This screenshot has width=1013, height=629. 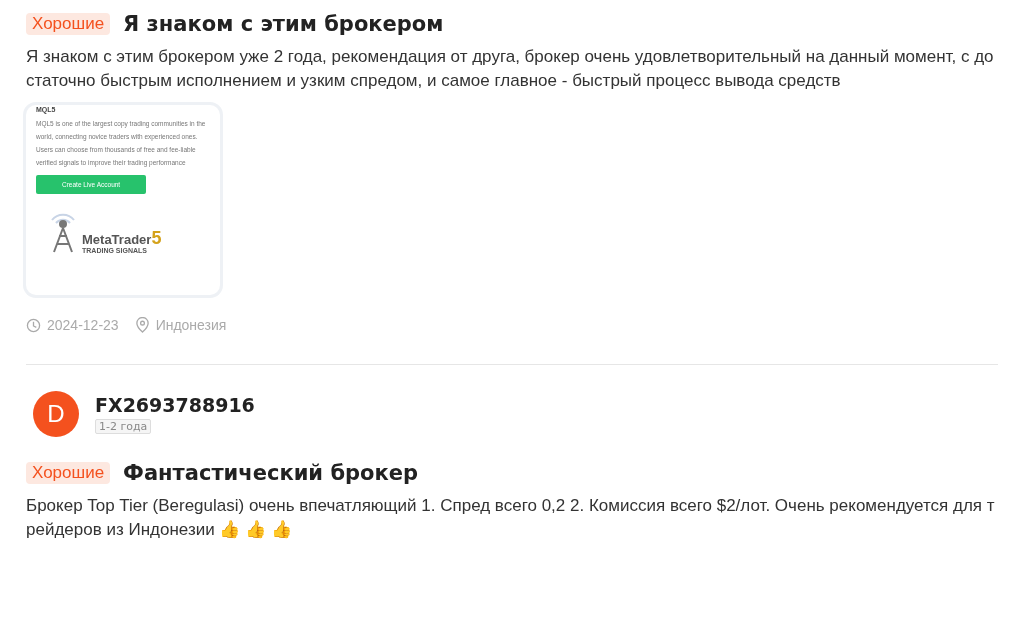 What do you see at coordinates (83, 325) in the screenshot?
I see `review-date: 2024-12-23` at bounding box center [83, 325].